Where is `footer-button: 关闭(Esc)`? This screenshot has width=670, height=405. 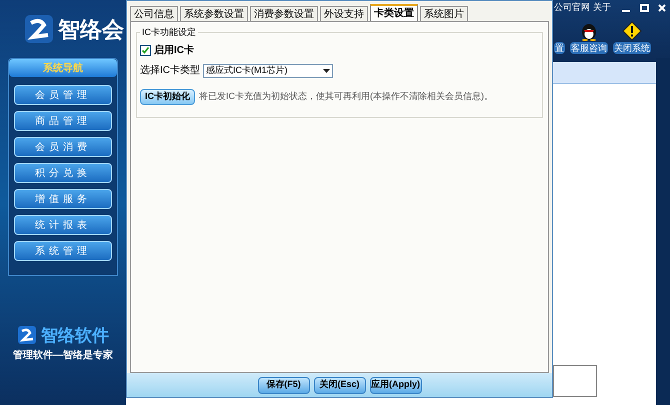
footer-button: 关闭(Esc) is located at coordinates (340, 385).